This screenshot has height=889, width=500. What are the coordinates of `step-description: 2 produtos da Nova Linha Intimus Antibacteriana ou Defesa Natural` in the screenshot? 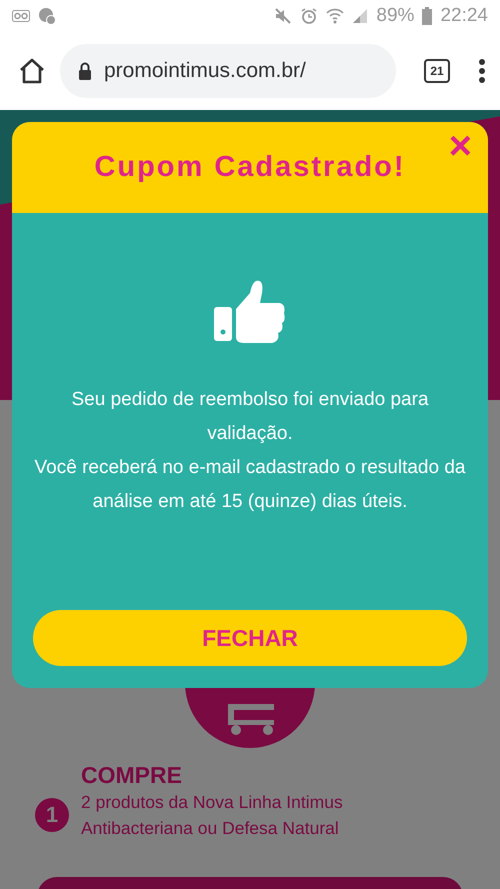 It's located at (212, 815).